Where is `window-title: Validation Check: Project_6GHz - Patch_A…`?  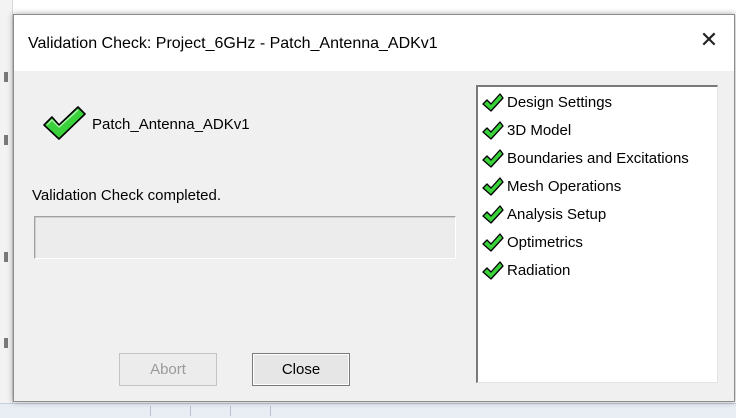 window-title: Validation Check: Project_6GHz - Patch_A… is located at coordinates (233, 43).